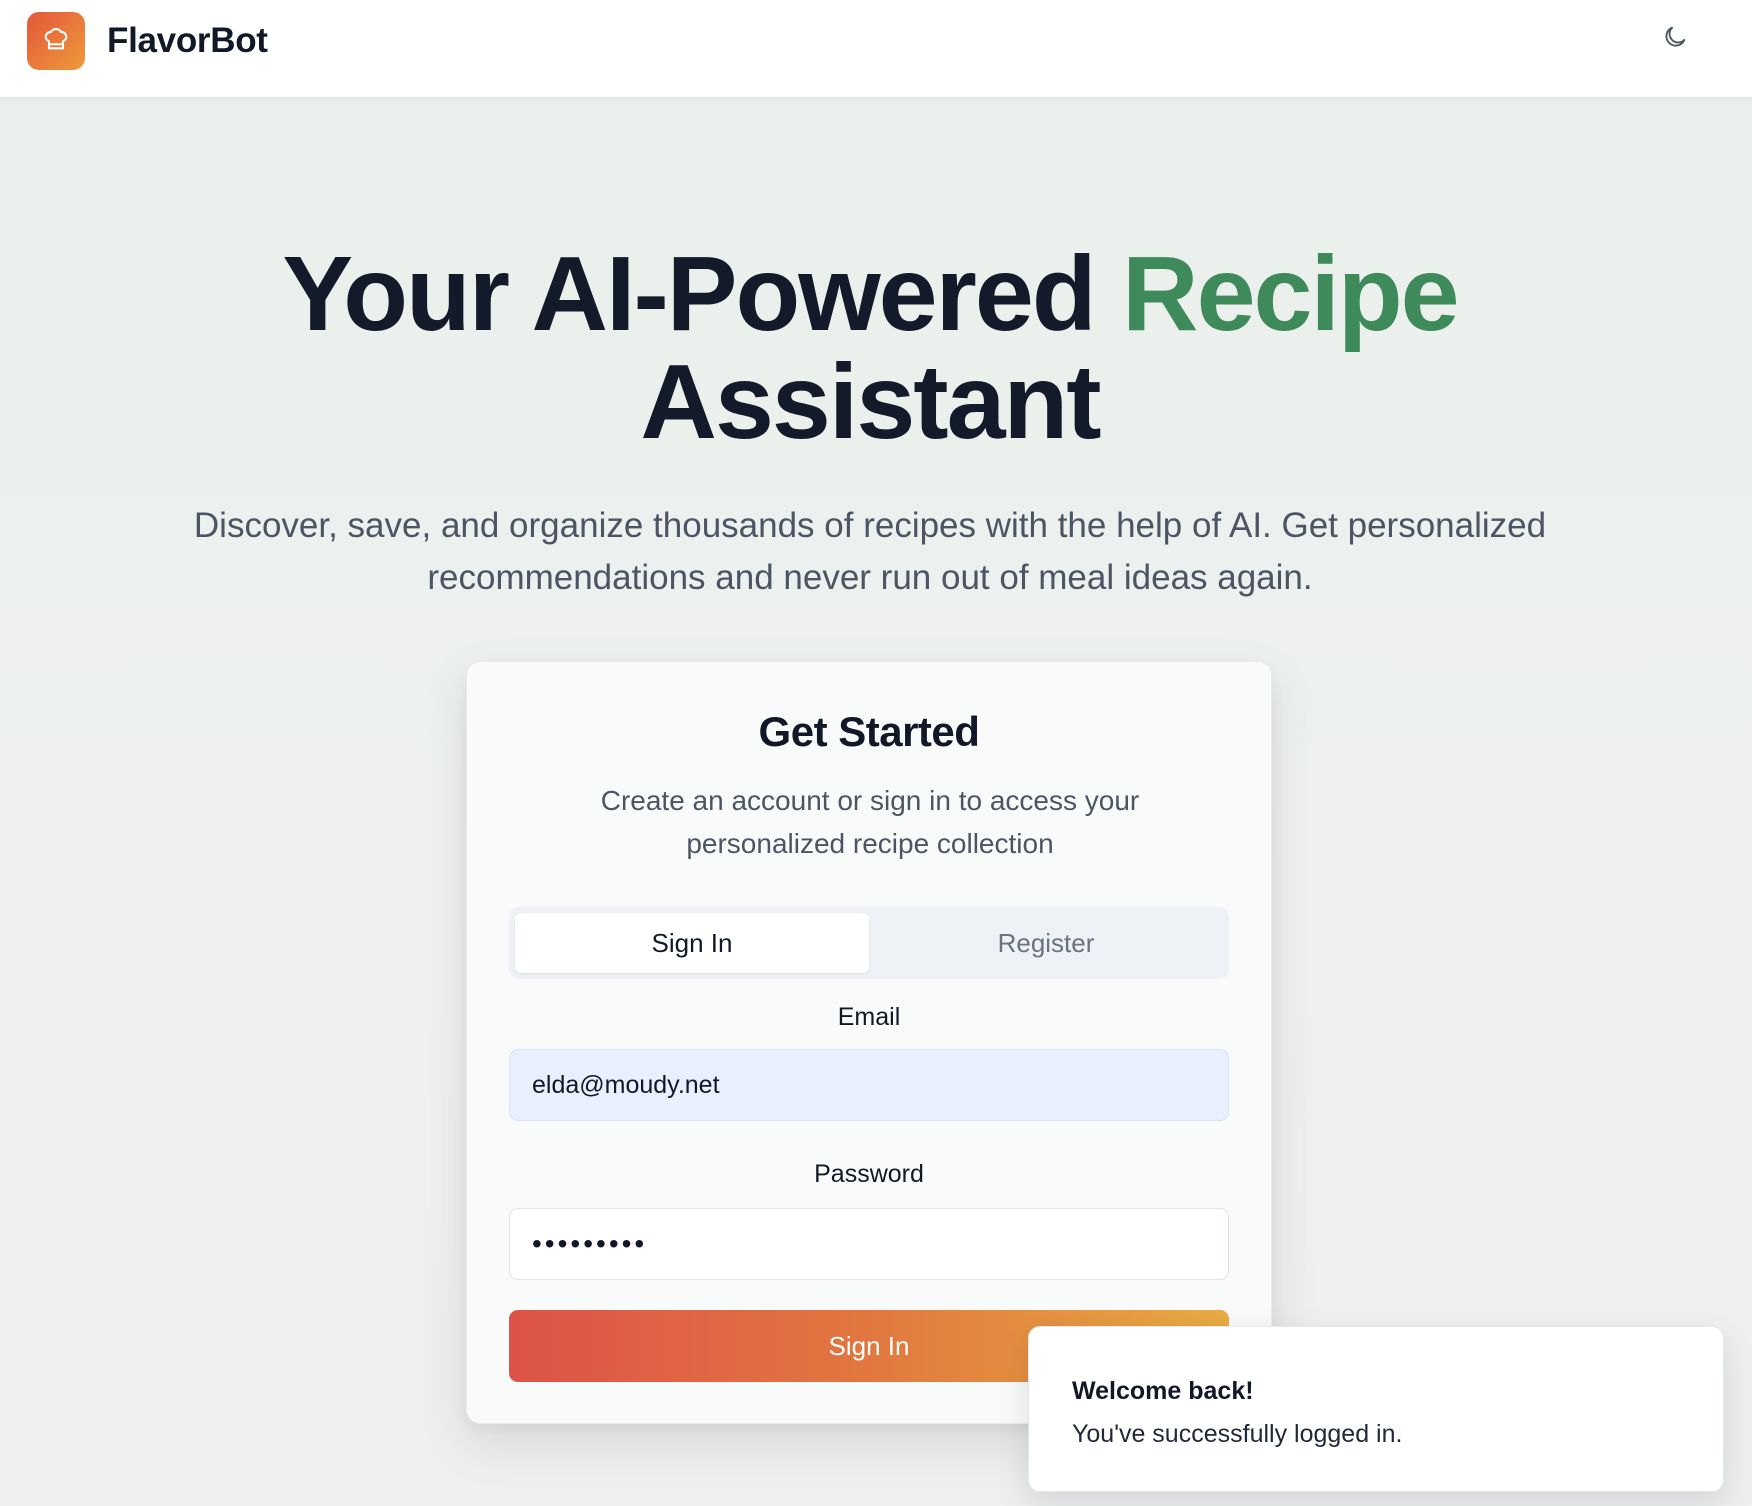  I want to click on hero-title: Your AI-Powered Recipe Assistant, so click(870, 348).